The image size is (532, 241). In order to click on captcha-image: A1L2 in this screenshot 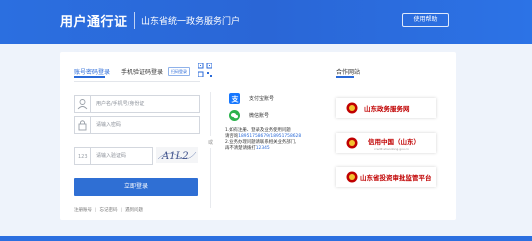, I will do `click(177, 155)`.